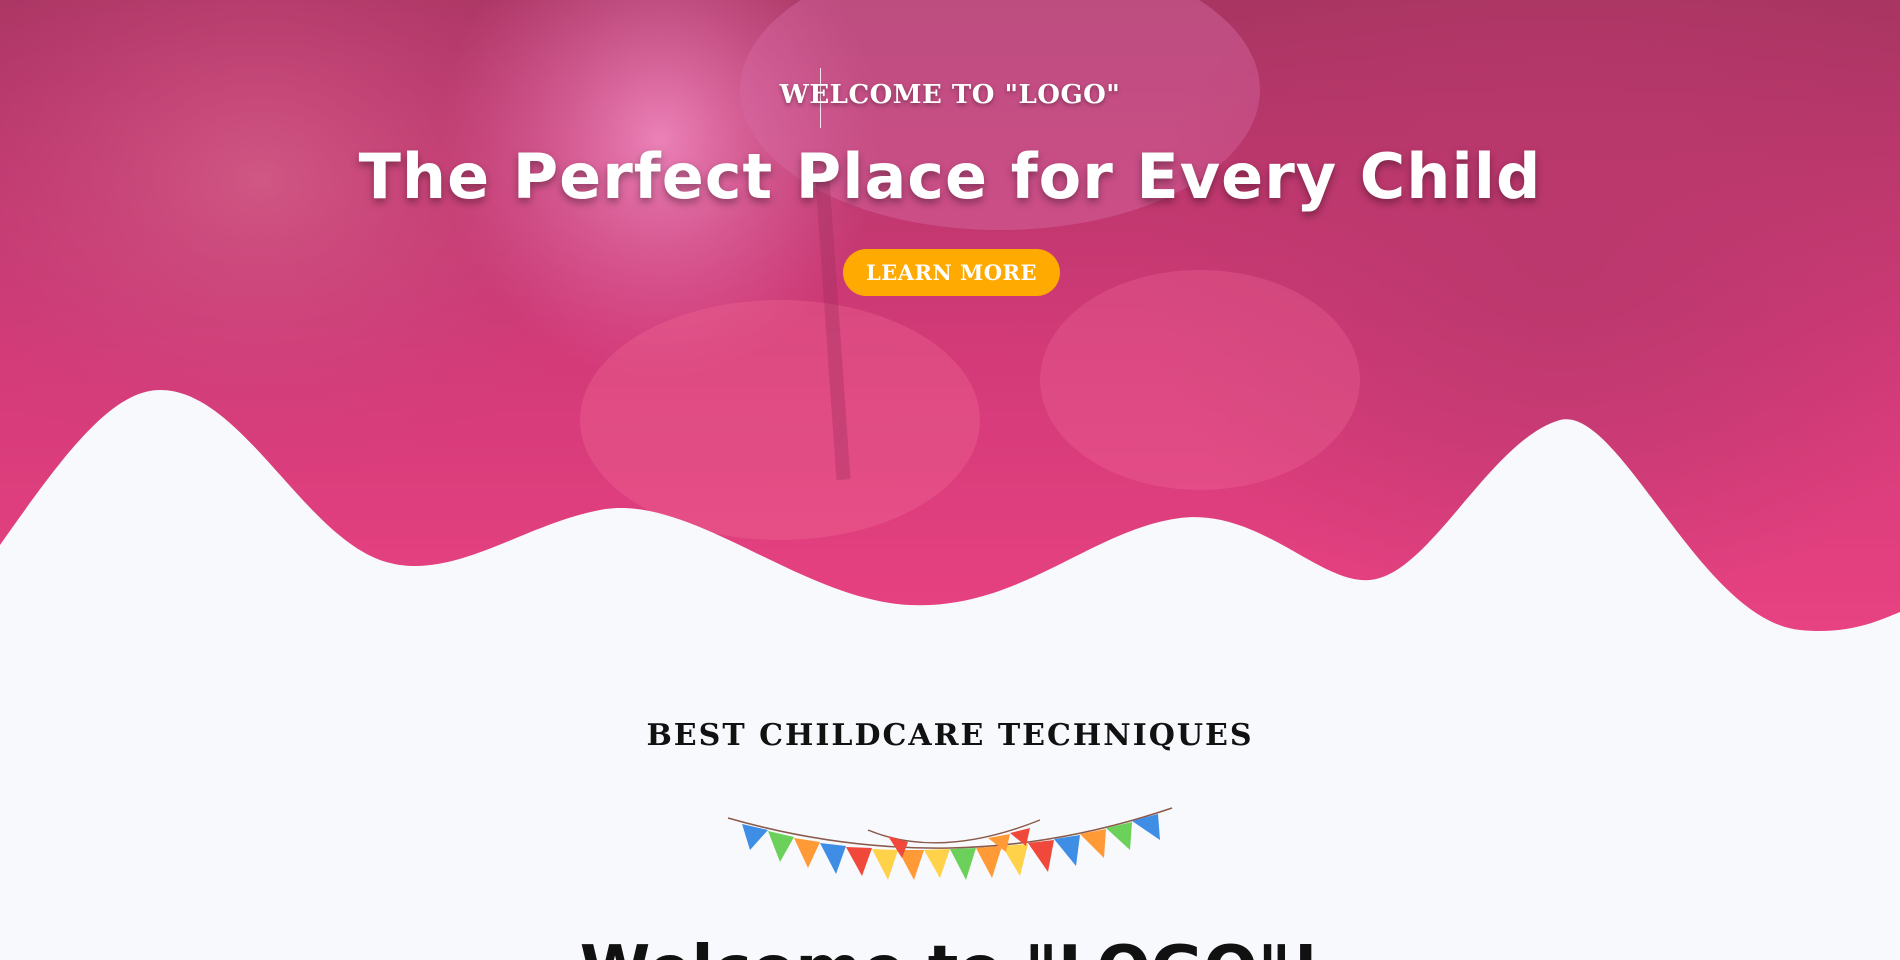 This screenshot has height=960, width=1900. What do you see at coordinates (950, 176) in the screenshot?
I see `hero-headline: The Perfect Place for Every Child` at bounding box center [950, 176].